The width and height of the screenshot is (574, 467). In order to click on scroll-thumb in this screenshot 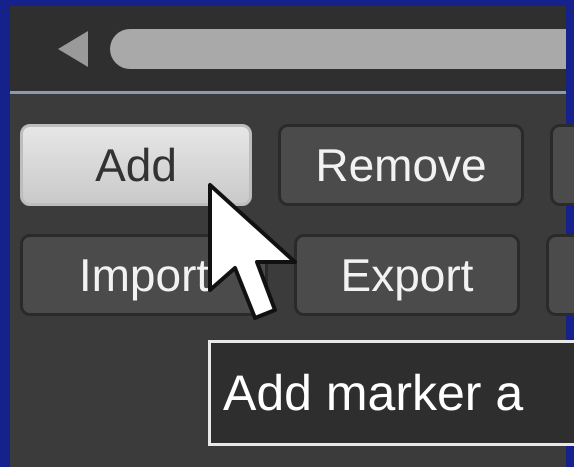, I will do `click(338, 48)`.